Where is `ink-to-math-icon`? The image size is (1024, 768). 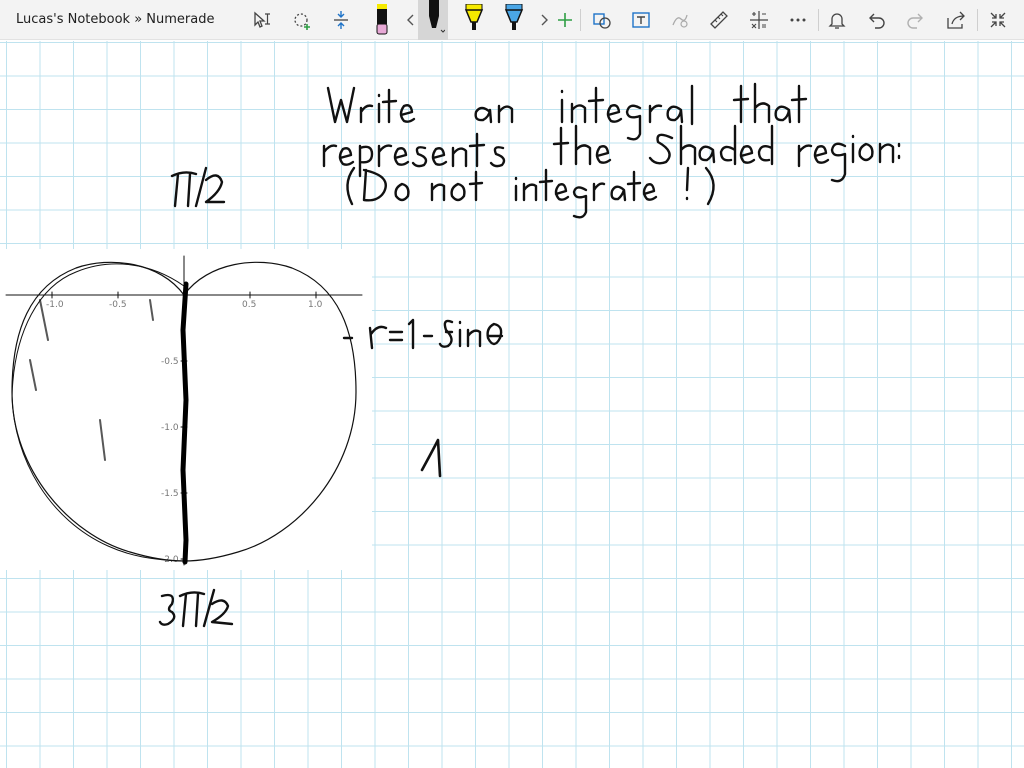 ink-to-math-icon is located at coordinates (680, 20).